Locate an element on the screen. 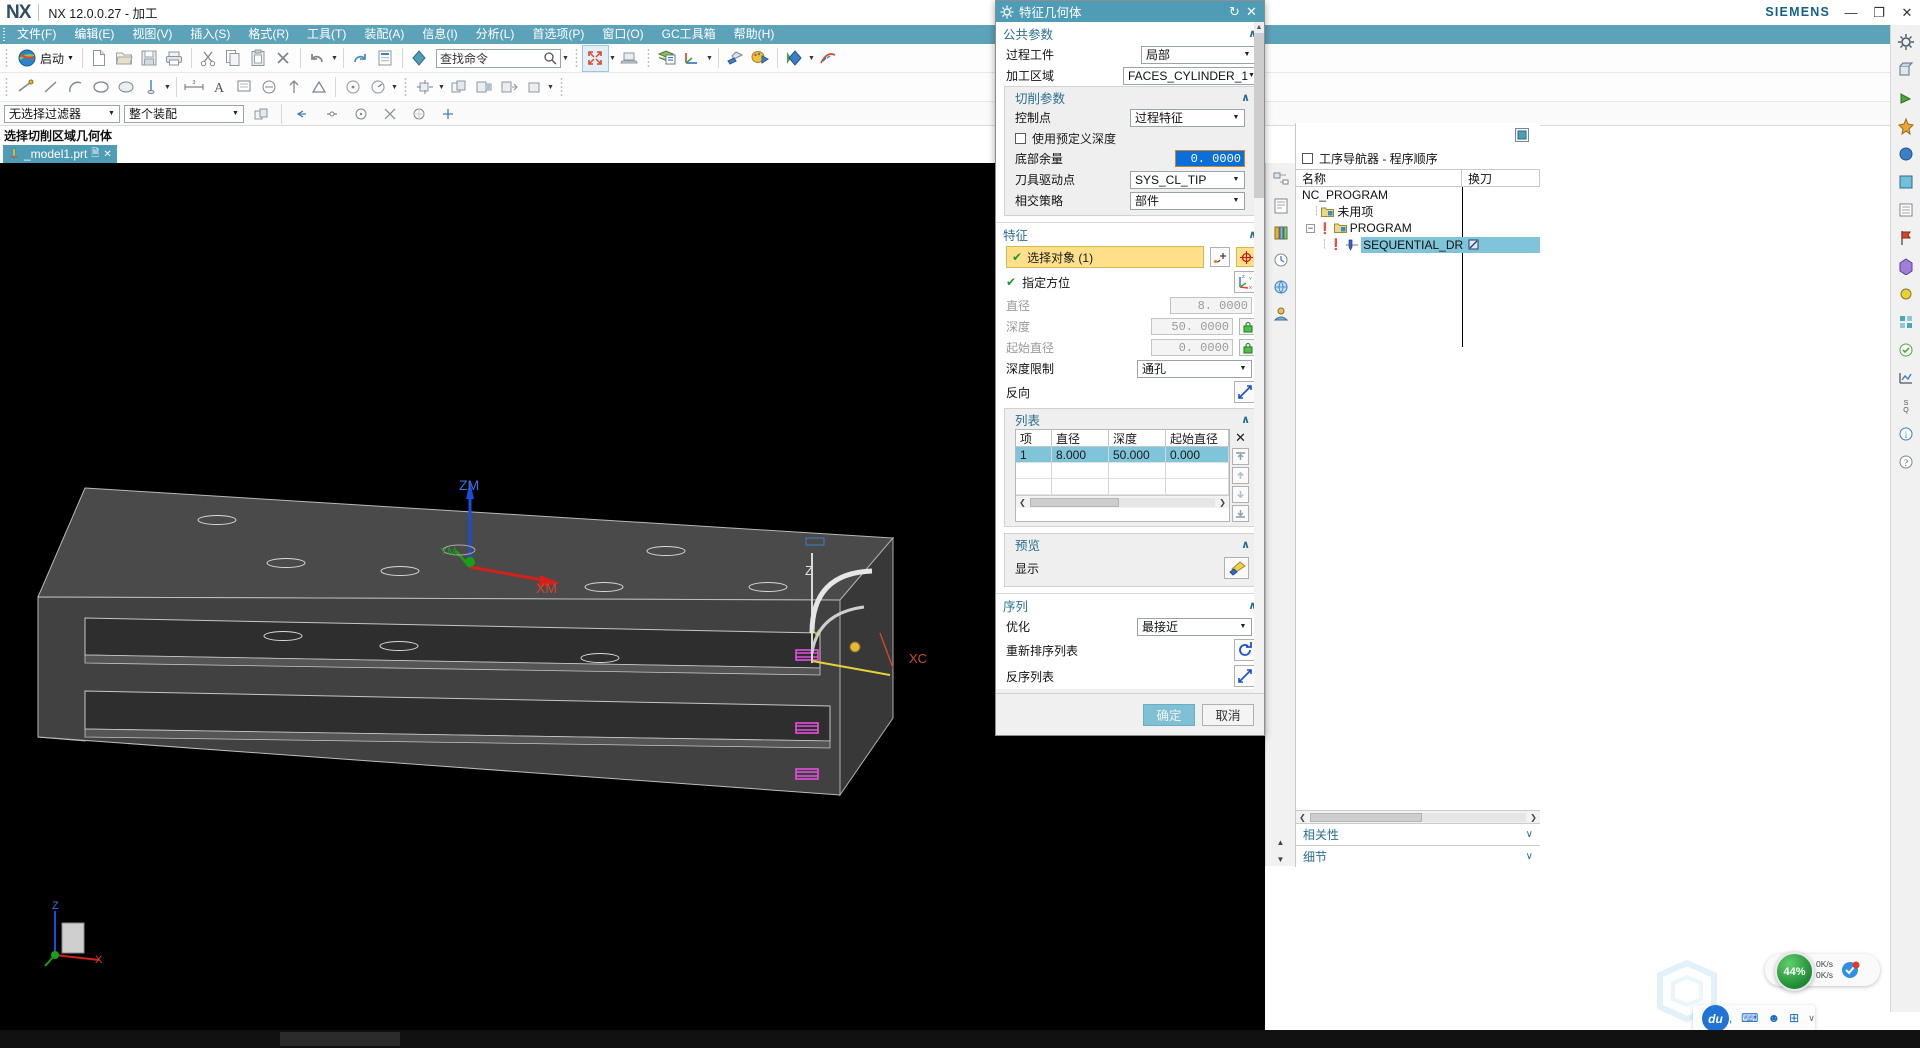 The height and width of the screenshot is (1048, 1920). scroll-up-icon: ▲ is located at coordinates (1259, 27).